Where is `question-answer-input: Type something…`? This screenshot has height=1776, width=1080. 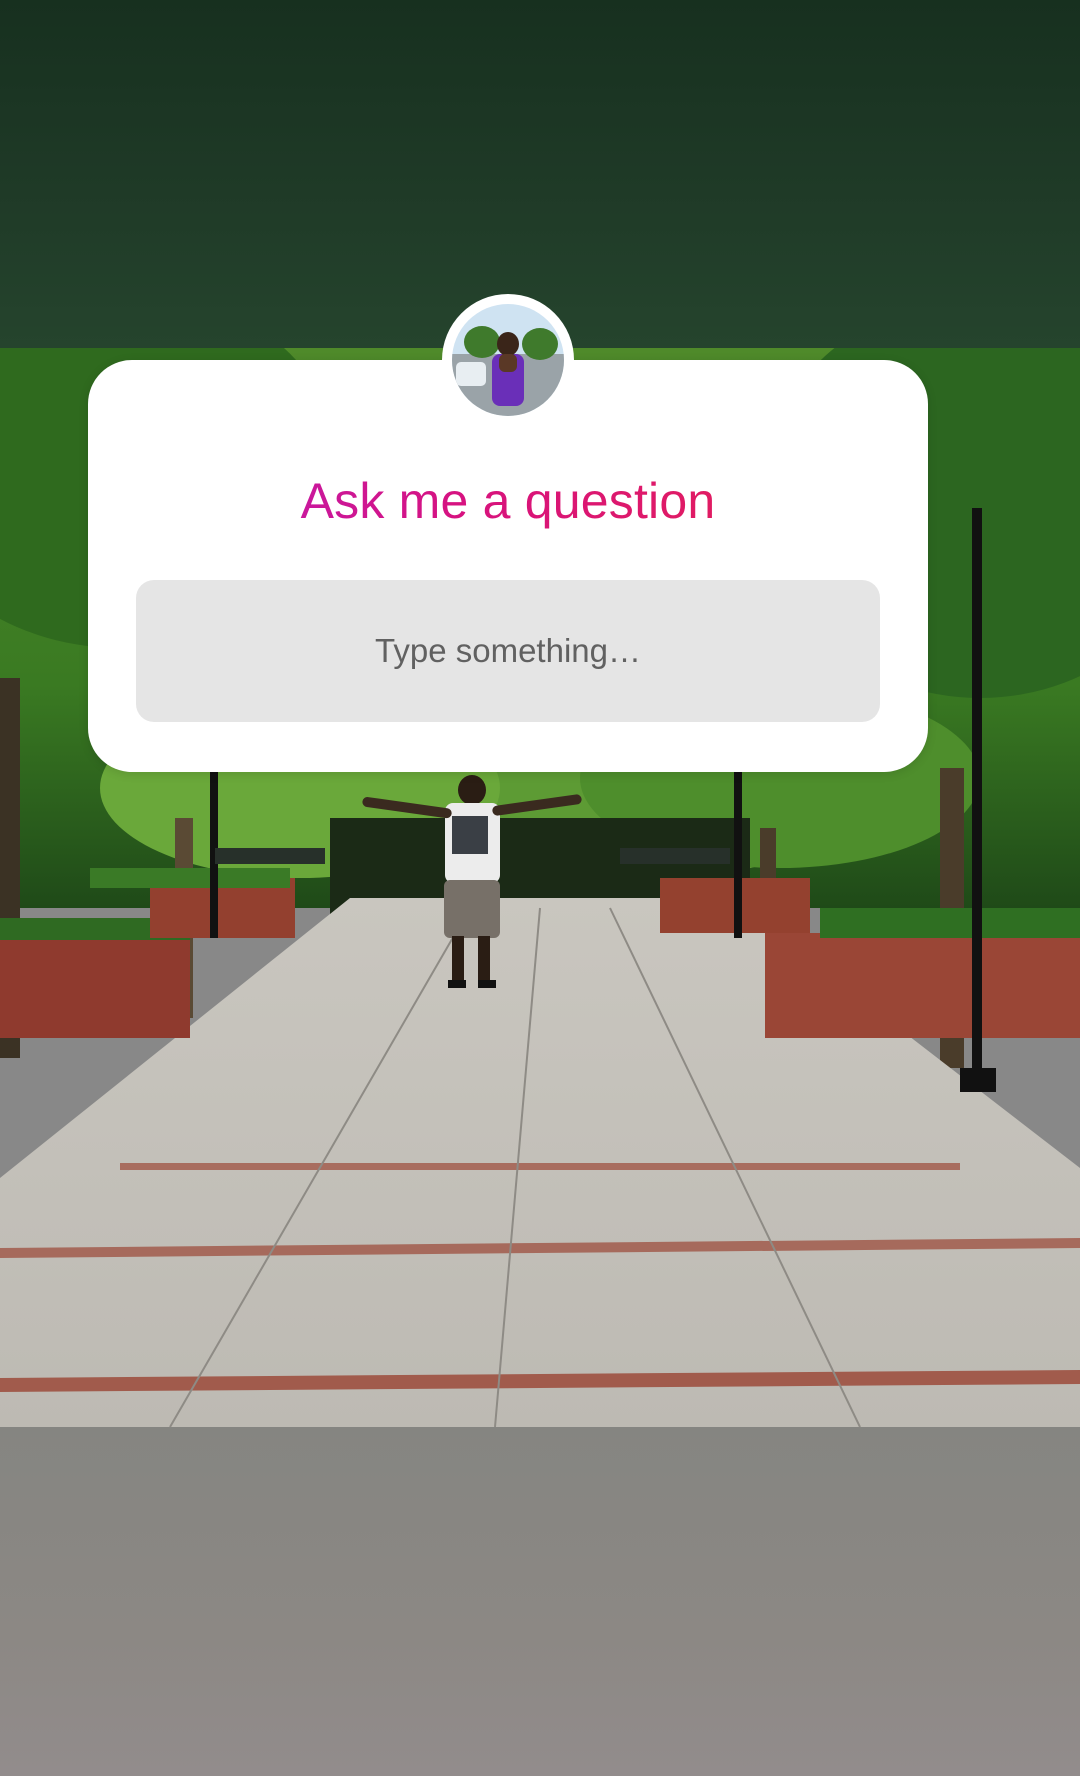 question-answer-input: Type something… is located at coordinates (508, 651).